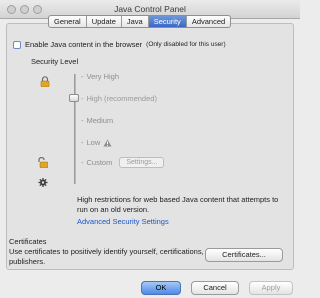 This screenshot has height=298, width=320. Describe the element at coordinates (167, 21) in the screenshot. I see `tab-security: Security` at that location.